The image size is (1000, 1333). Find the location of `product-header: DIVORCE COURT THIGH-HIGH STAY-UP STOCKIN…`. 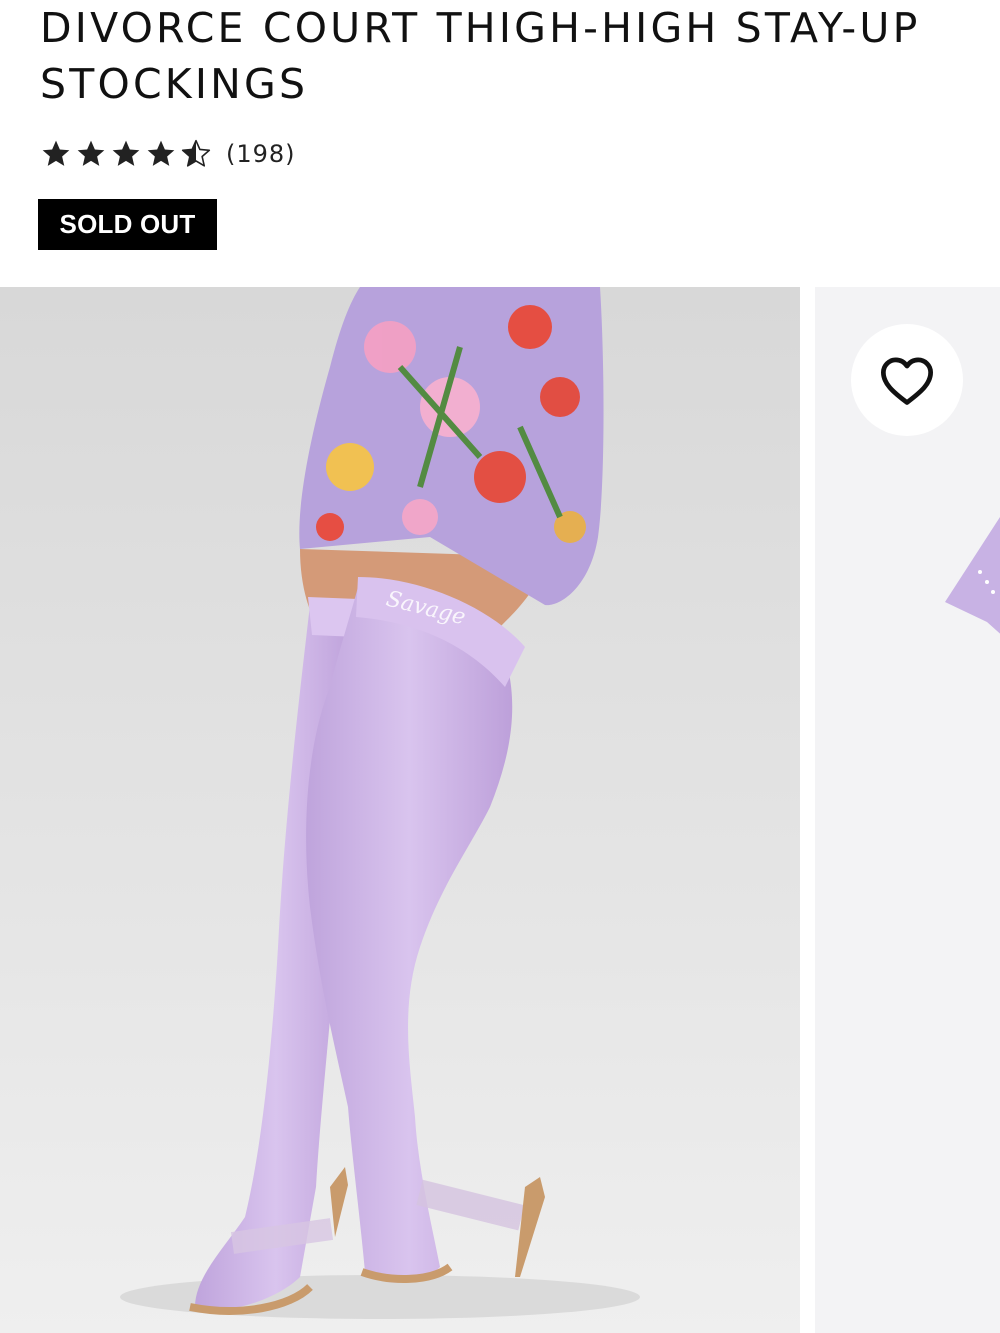

product-header: DIVORCE COURT THIGH-HIGH STAY-UP STOCKIN… is located at coordinates (500, 56).